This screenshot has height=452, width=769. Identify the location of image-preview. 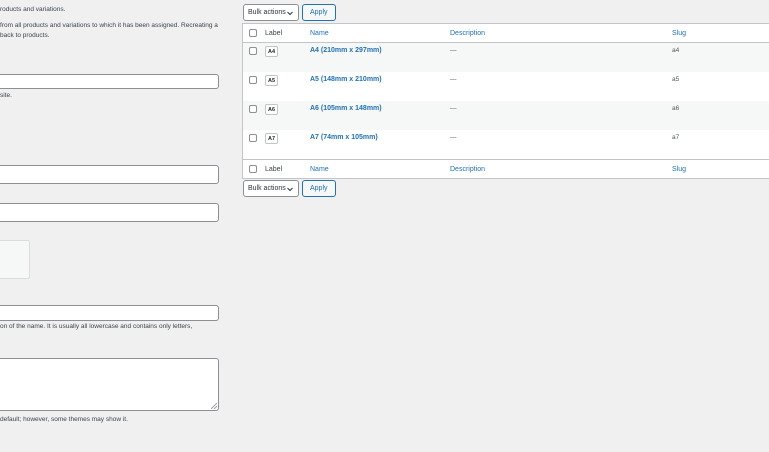
(15, 259).